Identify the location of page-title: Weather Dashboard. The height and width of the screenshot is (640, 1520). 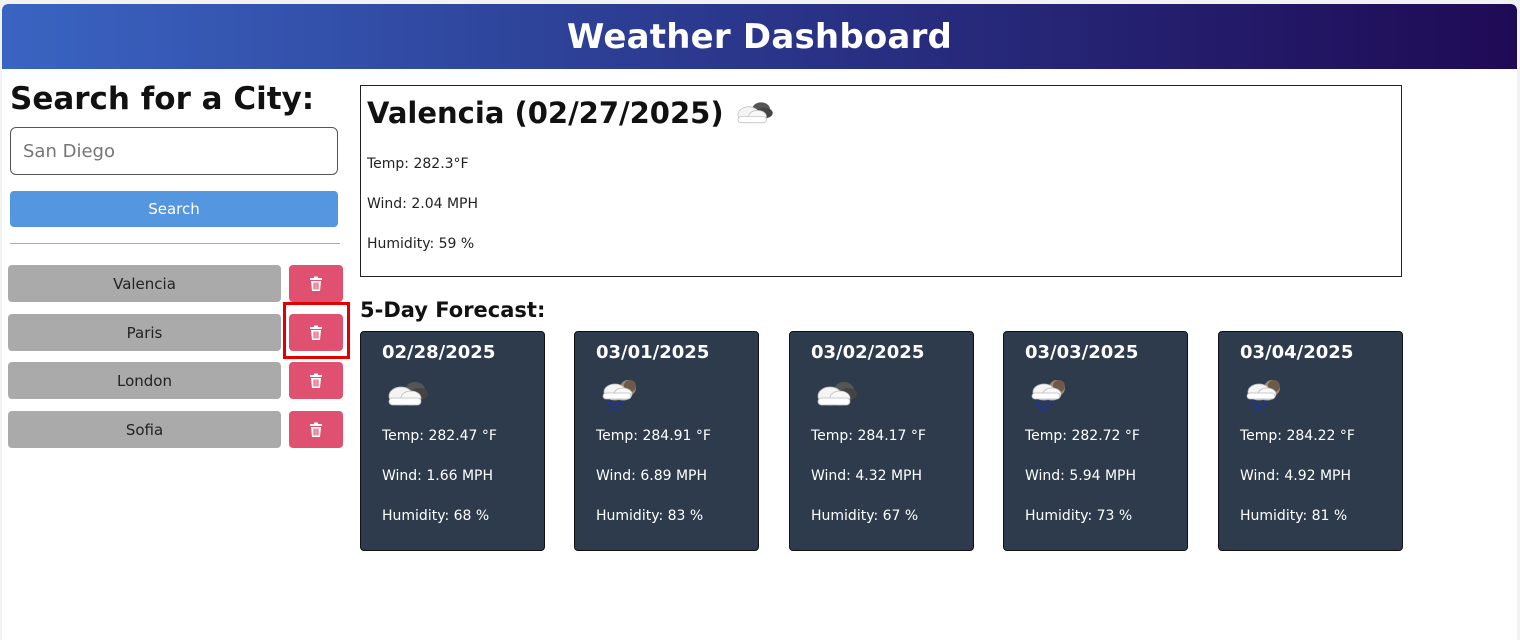
(759, 36).